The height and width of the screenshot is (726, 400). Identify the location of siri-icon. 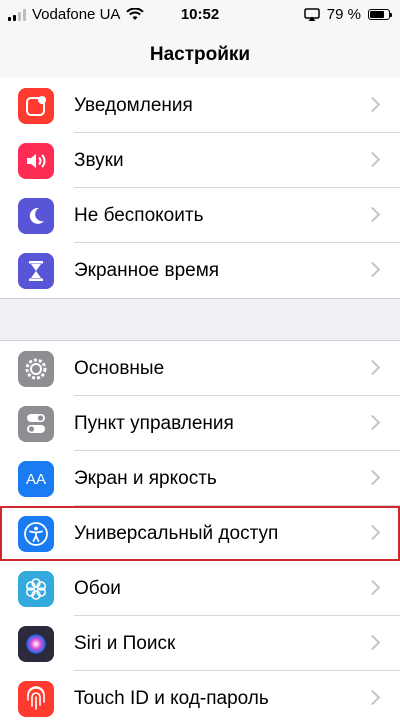
(36, 644).